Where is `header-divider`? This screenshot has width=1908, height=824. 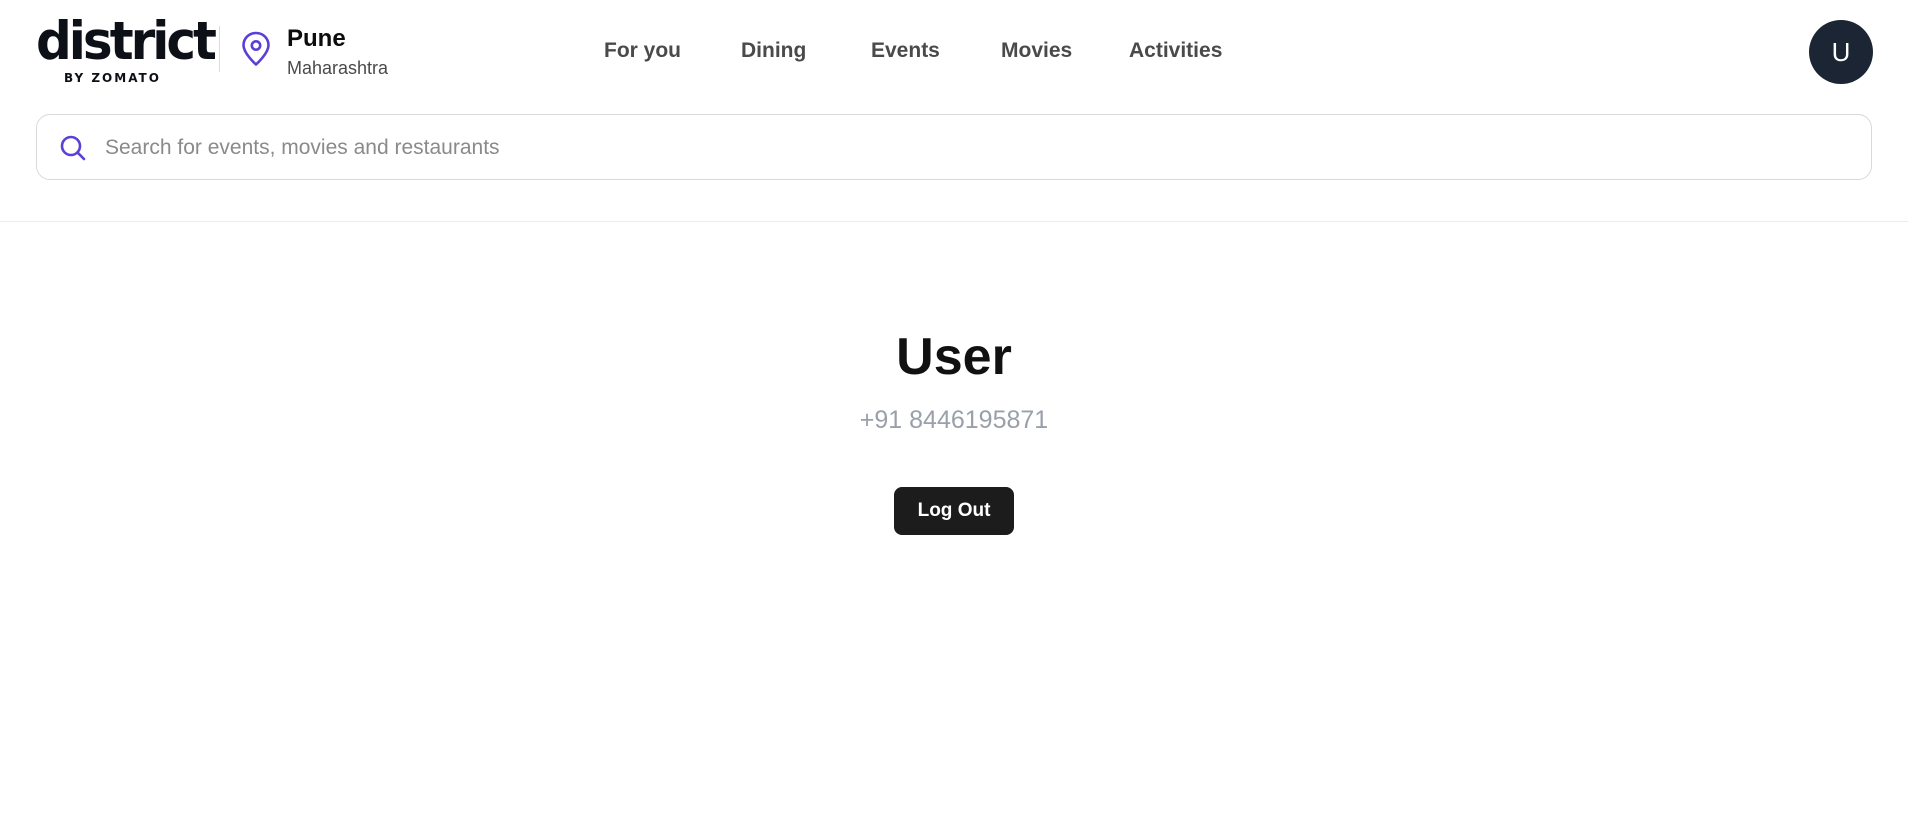
header-divider is located at coordinates (219, 49).